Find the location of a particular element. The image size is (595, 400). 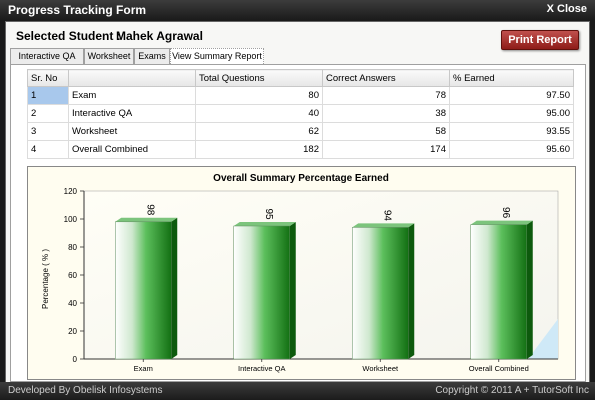

window-title: Progress Tracking Form is located at coordinates (77, 10).